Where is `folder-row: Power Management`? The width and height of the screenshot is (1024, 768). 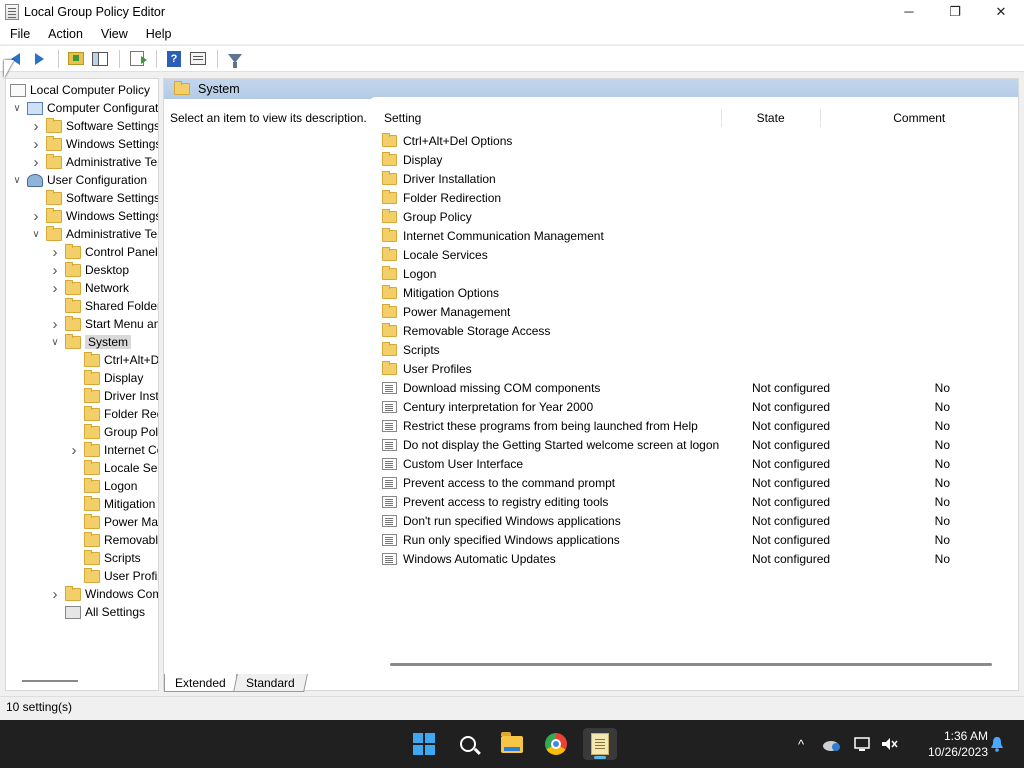
folder-row: Power Management is located at coordinates (693, 311).